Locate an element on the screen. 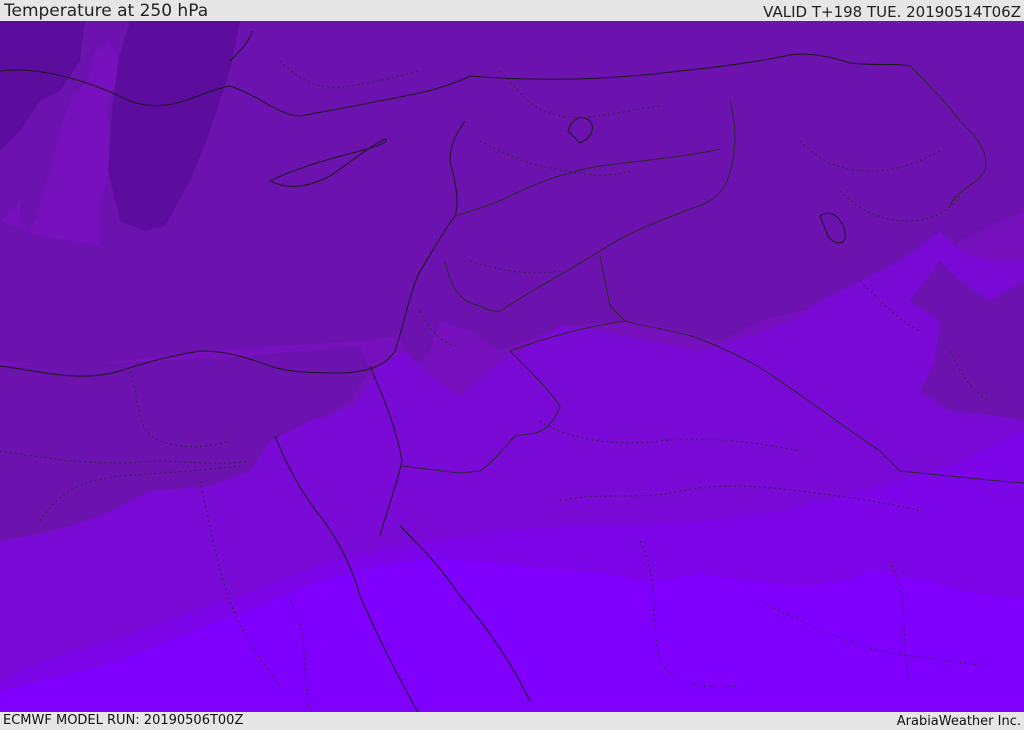  model-run: ECMWF MODEL RUN: 20190506T00Z is located at coordinates (123, 720).